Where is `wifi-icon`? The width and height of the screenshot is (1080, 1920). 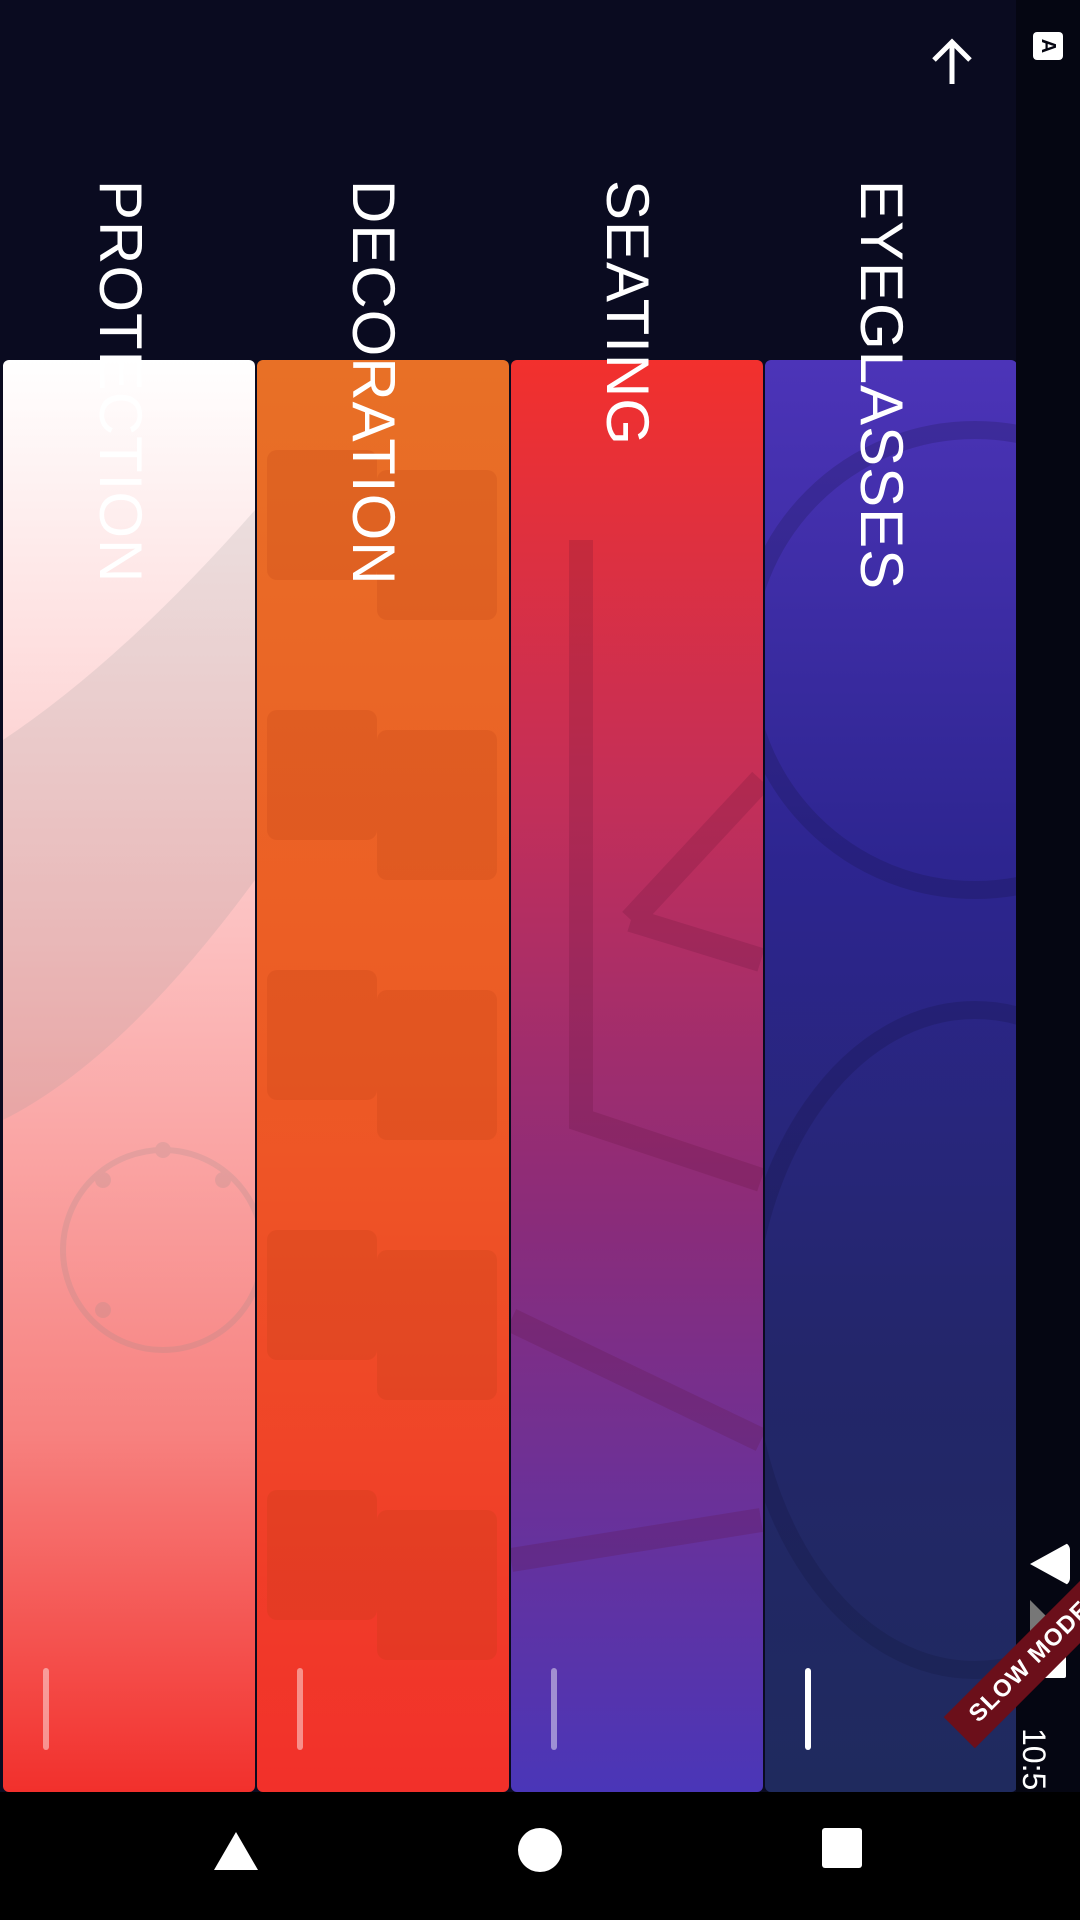
wifi-icon is located at coordinates (1050, 1564).